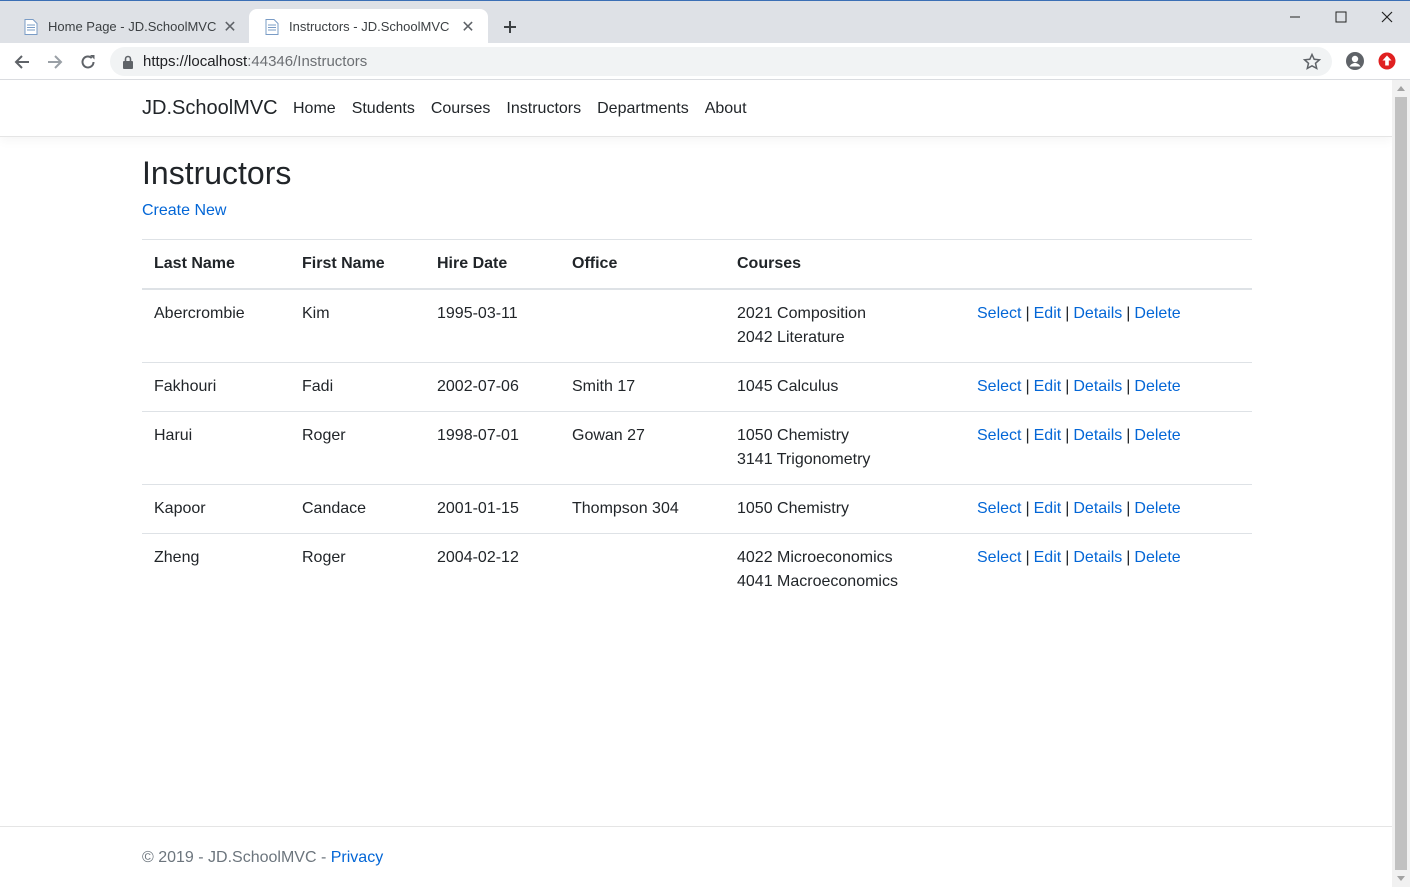 The height and width of the screenshot is (887, 1410). I want to click on back-arrow-icon, so click(22, 62).